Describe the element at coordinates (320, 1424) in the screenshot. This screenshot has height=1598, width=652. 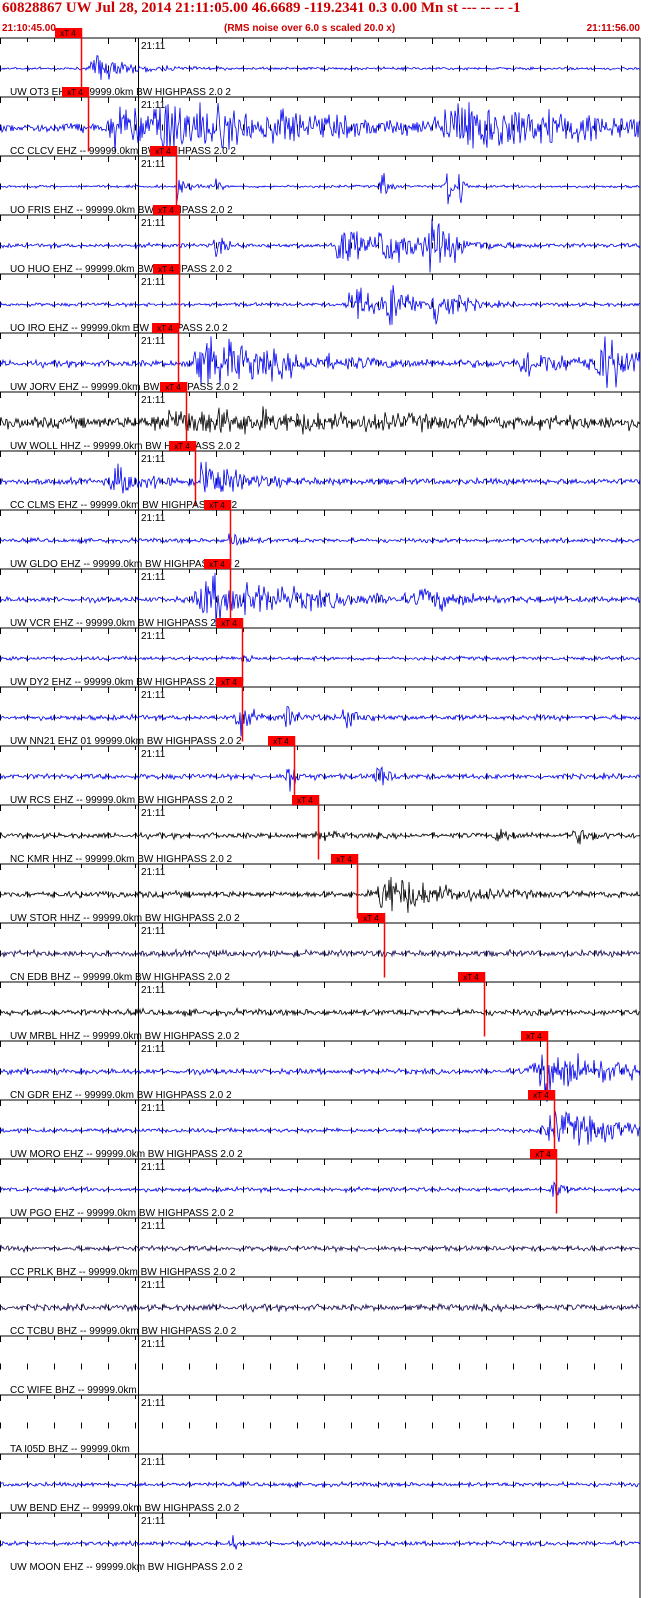
I see `trace-23: 21:11 TA I05D BHZ -- 99999.0km` at that location.